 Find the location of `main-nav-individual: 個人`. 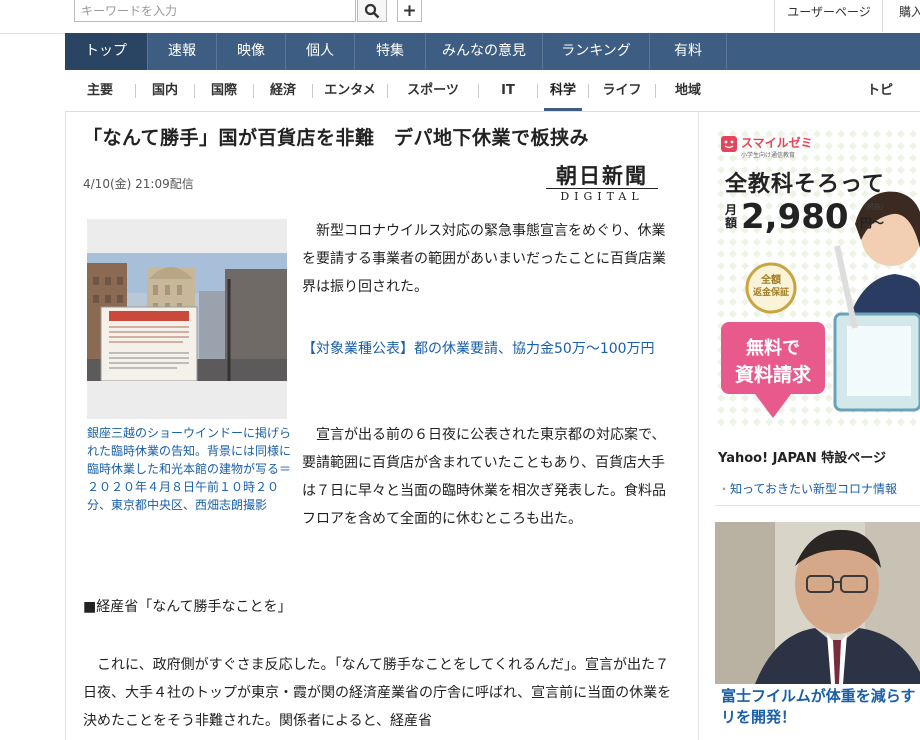

main-nav-individual: 個人 is located at coordinates (320, 51).